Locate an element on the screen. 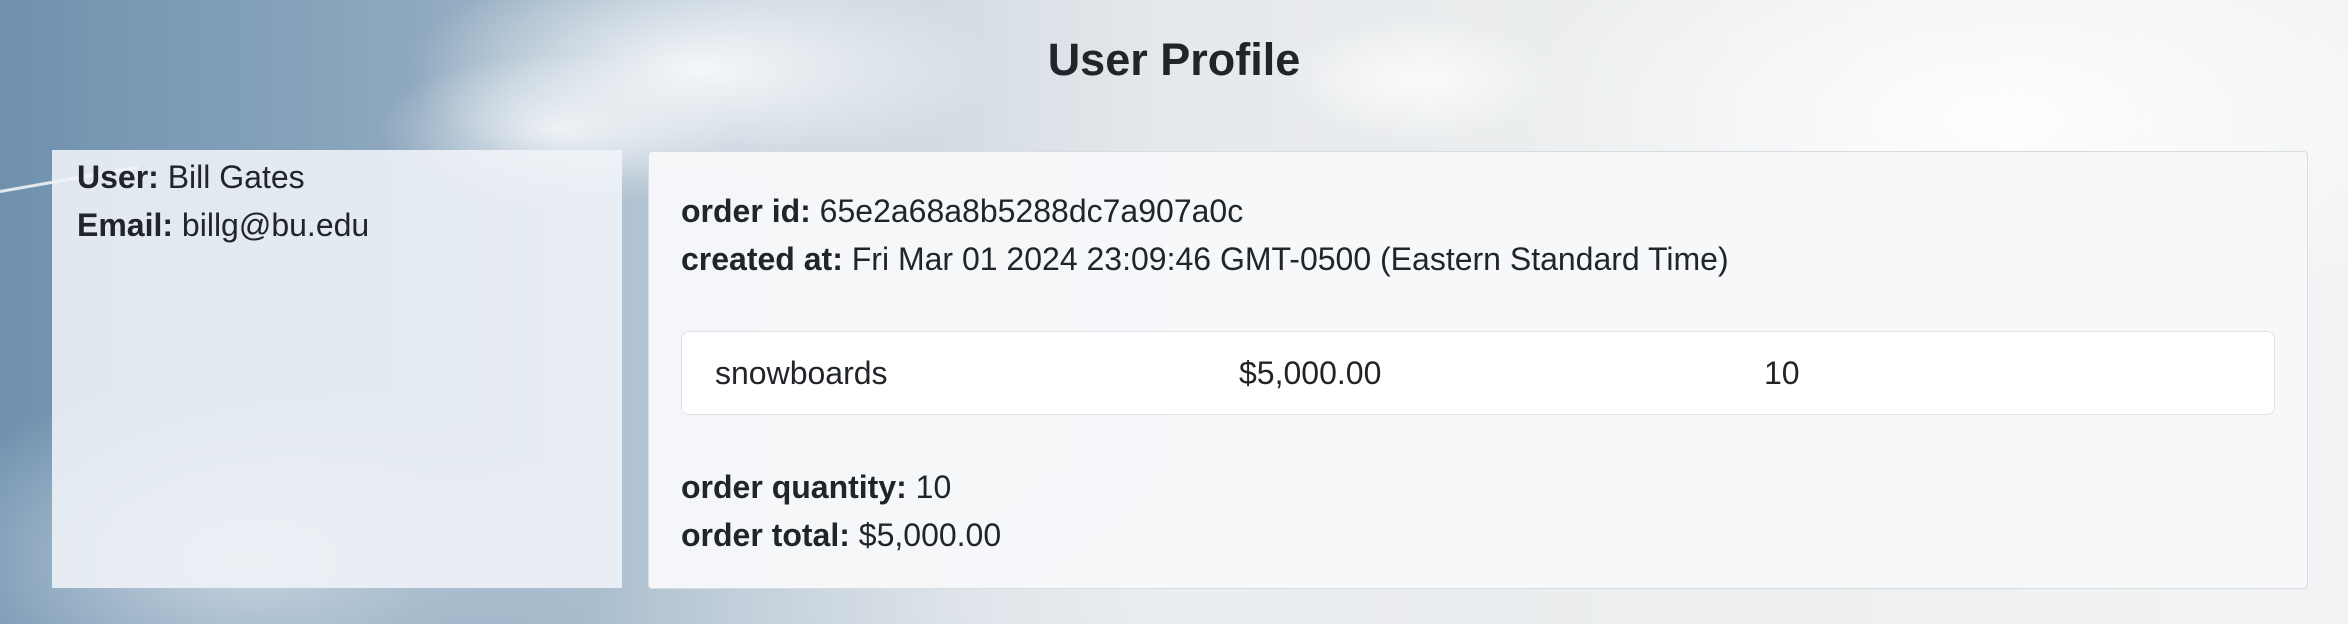 Image resolution: width=2348 pixels, height=624 pixels. order-total-row: order total: $5,000.00 is located at coordinates (1478, 535).